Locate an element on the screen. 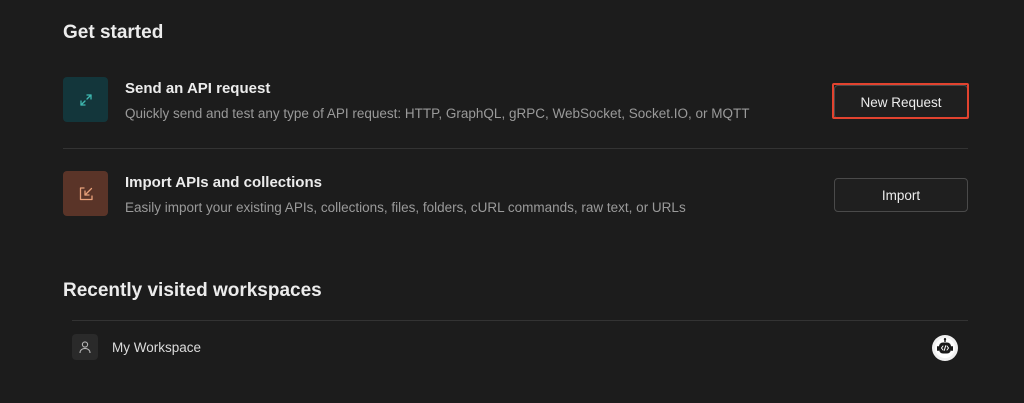  send-api-request-title: Send an API request is located at coordinates (198, 88).